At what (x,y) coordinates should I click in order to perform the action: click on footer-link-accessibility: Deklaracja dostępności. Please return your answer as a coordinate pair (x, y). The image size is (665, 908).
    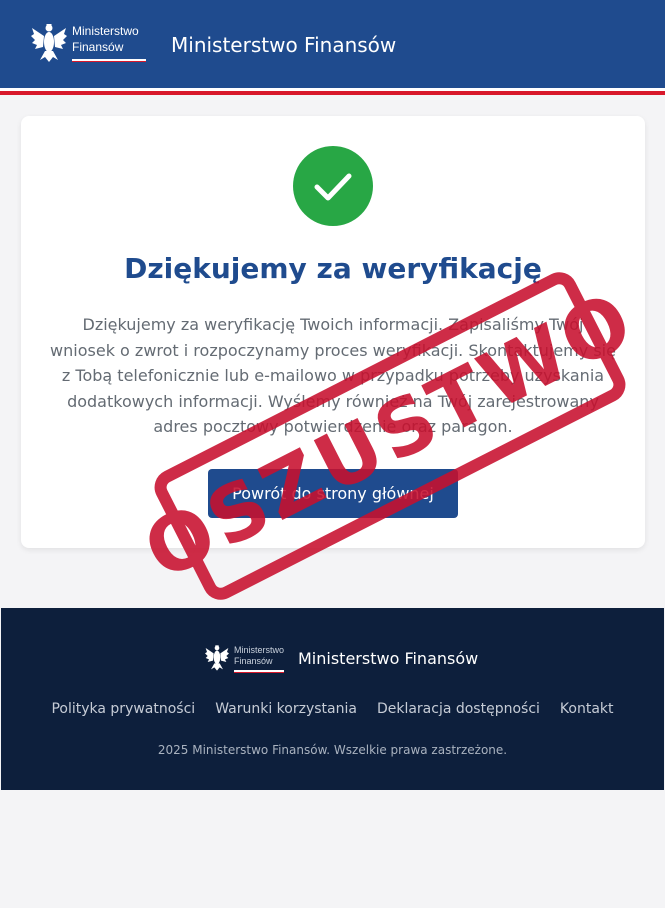
    Looking at the image, I should click on (458, 709).